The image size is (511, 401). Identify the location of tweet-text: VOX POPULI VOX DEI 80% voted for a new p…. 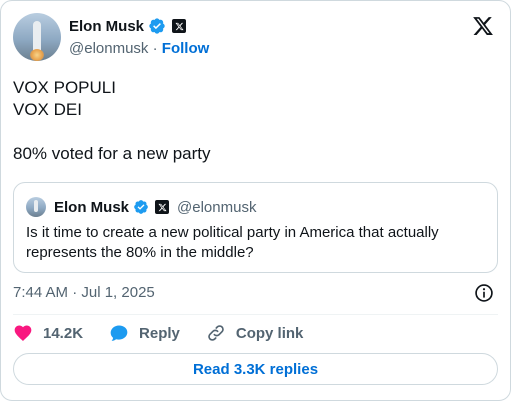
(112, 121).